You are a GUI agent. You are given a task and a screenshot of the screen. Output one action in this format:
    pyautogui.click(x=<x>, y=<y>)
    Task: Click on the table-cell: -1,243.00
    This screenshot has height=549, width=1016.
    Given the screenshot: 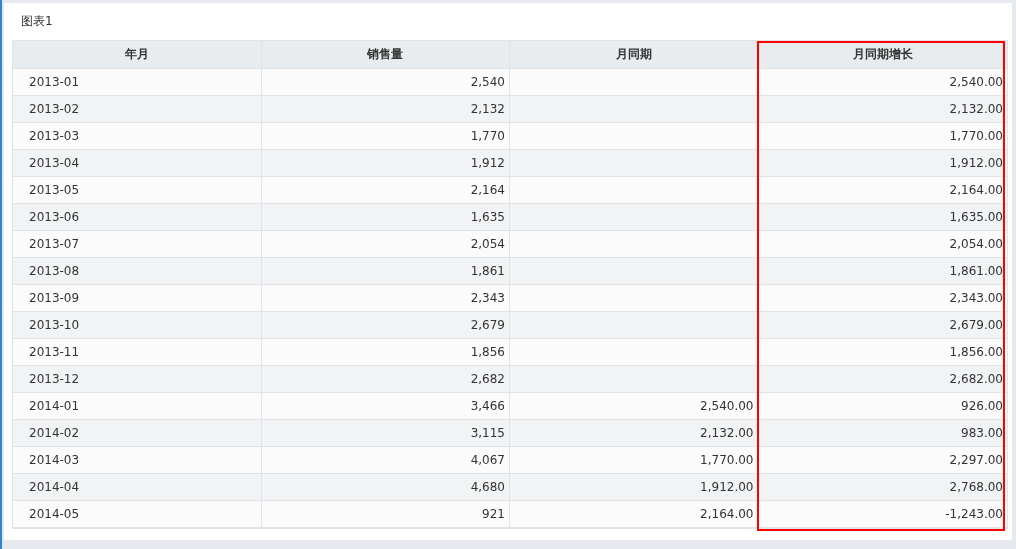 What is the action you would take?
    pyautogui.click(x=882, y=514)
    